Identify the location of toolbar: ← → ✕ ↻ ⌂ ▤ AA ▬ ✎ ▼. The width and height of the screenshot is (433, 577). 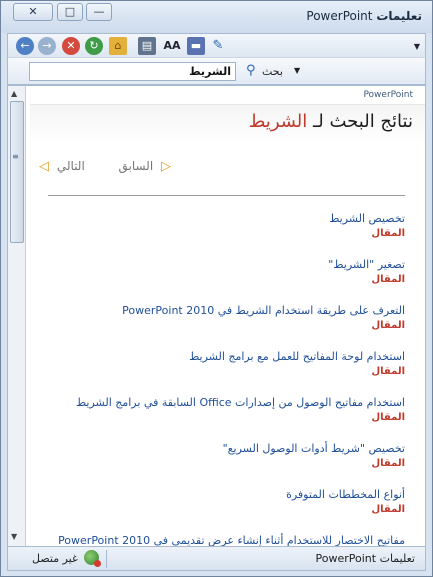
(216, 45).